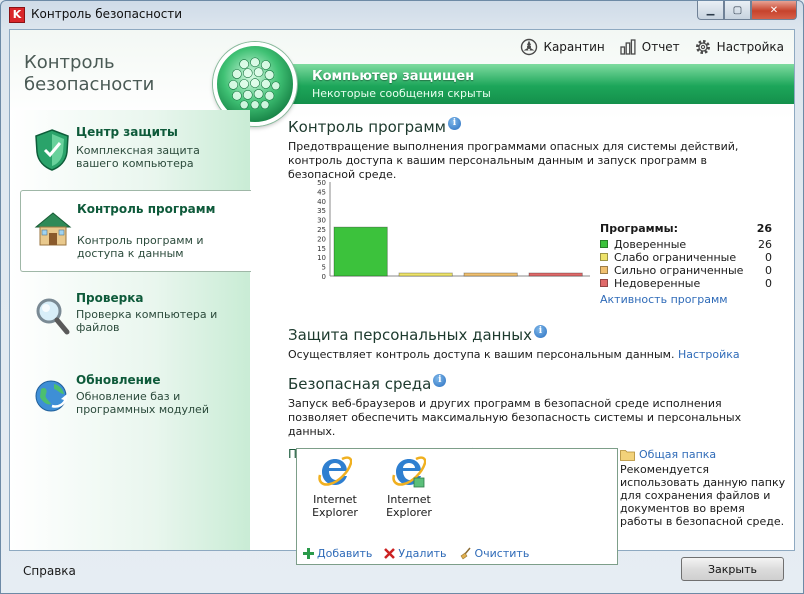 The width and height of the screenshot is (804, 594). What do you see at coordinates (321, 211) in the screenshot?
I see `y-tick-label: 35` at bounding box center [321, 211].